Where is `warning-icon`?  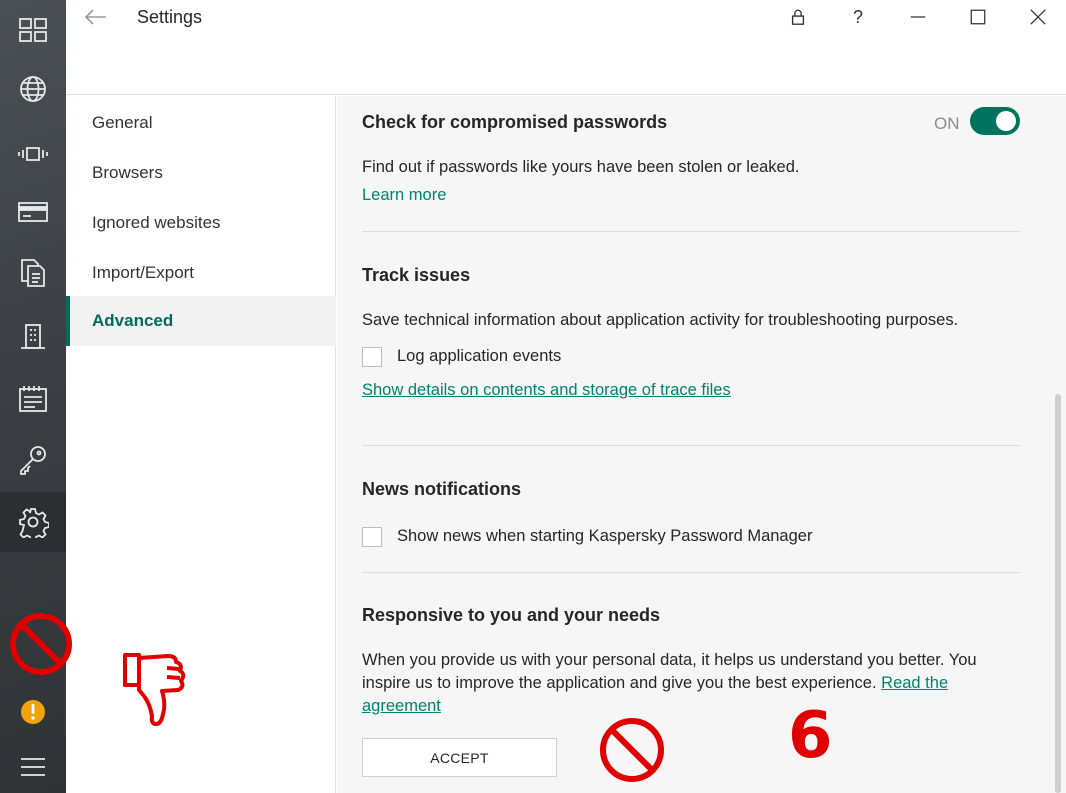 warning-icon is located at coordinates (33, 712).